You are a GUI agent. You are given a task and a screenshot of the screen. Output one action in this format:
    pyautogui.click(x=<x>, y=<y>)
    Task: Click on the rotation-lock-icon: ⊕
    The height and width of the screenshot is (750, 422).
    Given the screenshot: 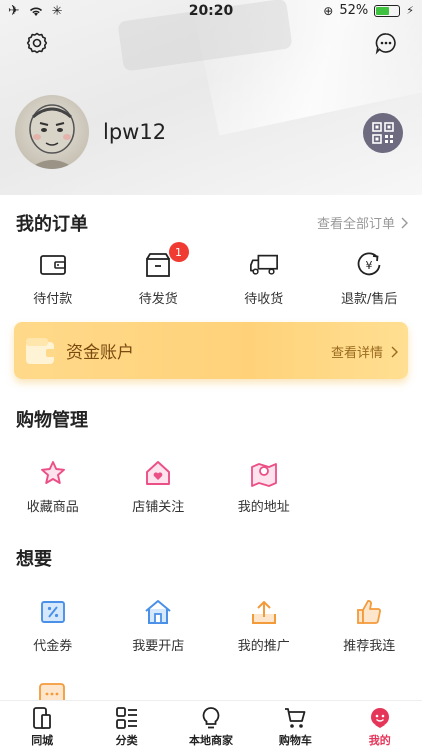 What is the action you would take?
    pyautogui.click(x=328, y=10)
    